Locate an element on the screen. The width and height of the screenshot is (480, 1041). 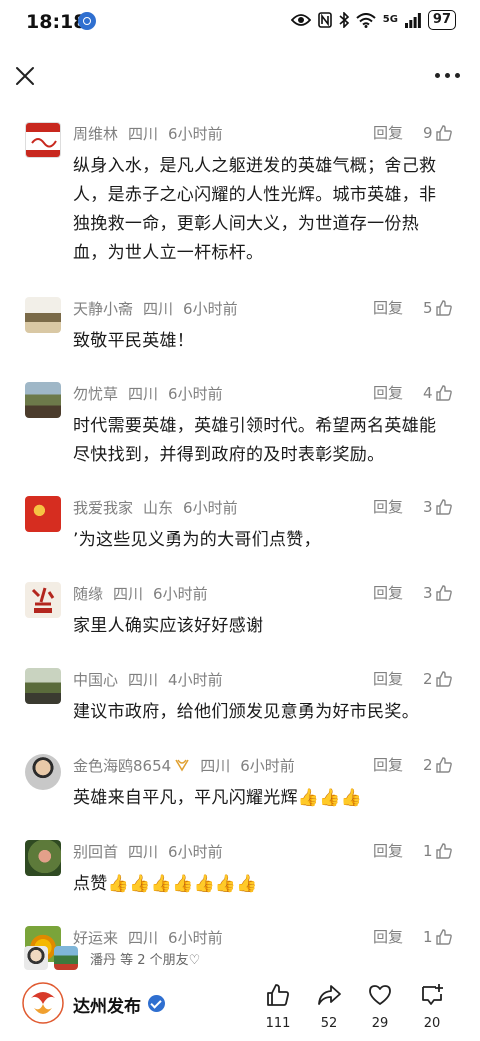
favorite-button: 29 is located at coordinates (380, 1006).